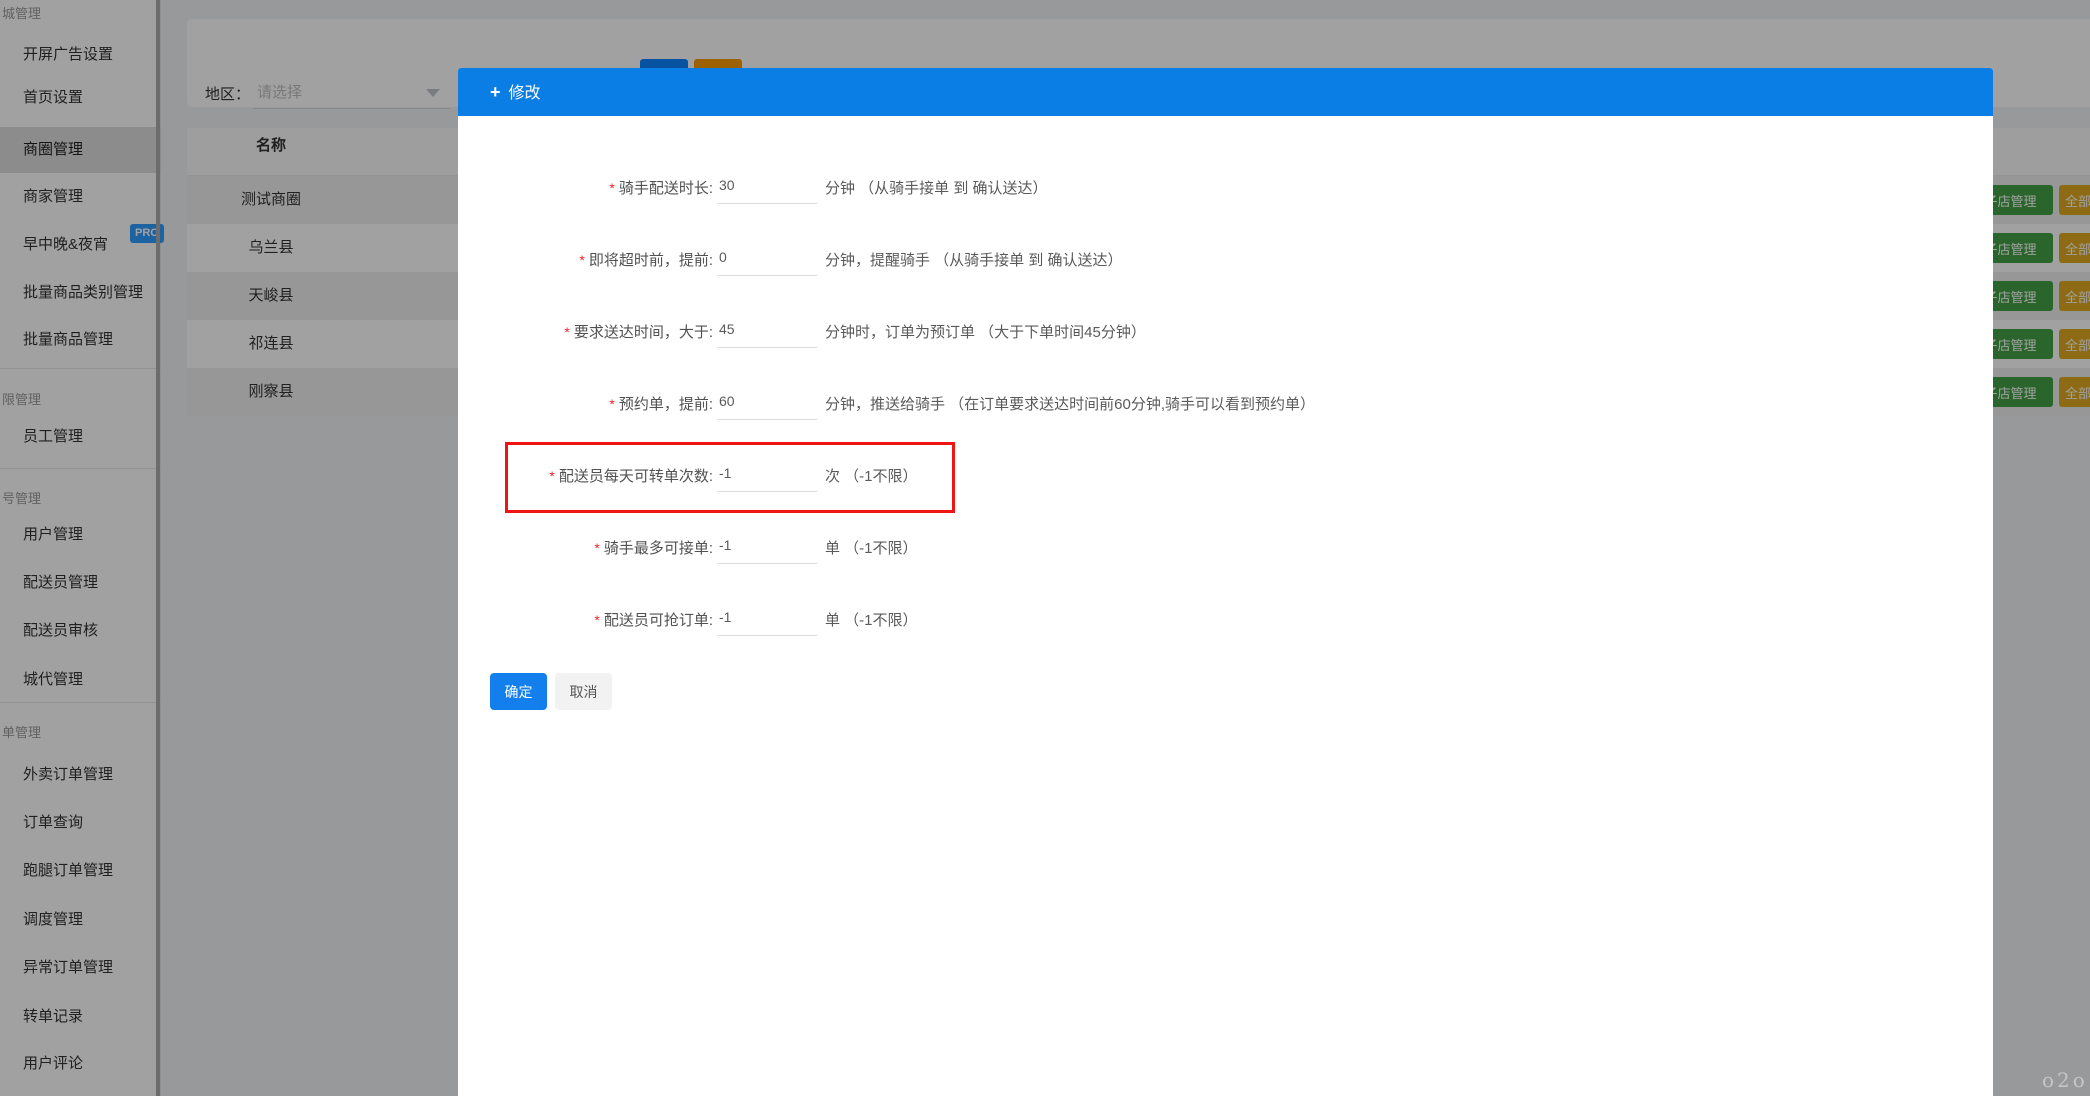 The image size is (2090, 1096). What do you see at coordinates (661, 404) in the screenshot?
I see `field-label: * 预约单，提前:` at bounding box center [661, 404].